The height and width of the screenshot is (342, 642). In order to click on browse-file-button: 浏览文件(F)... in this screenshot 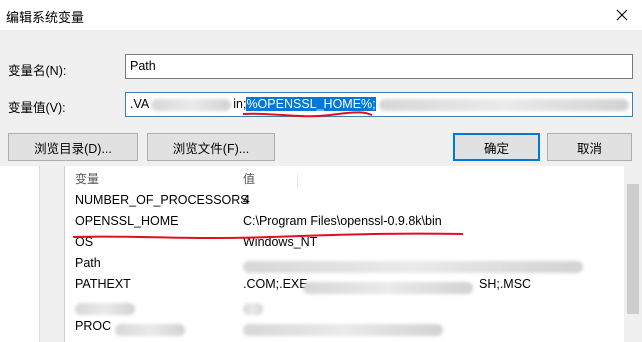, I will do `click(211, 147)`.